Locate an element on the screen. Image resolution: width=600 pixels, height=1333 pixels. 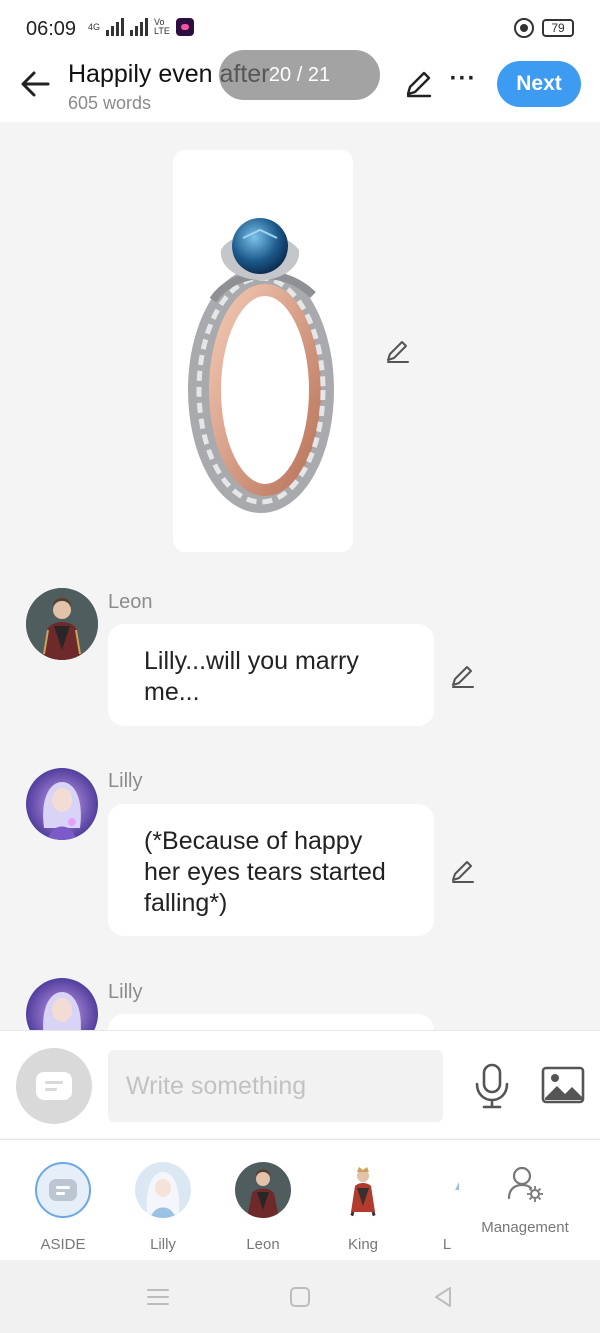
character-leon: Leon is located at coordinates (263, 1207).